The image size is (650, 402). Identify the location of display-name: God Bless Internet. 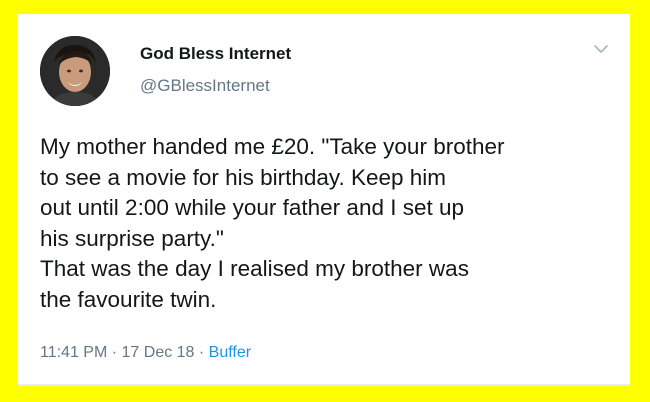
(215, 54).